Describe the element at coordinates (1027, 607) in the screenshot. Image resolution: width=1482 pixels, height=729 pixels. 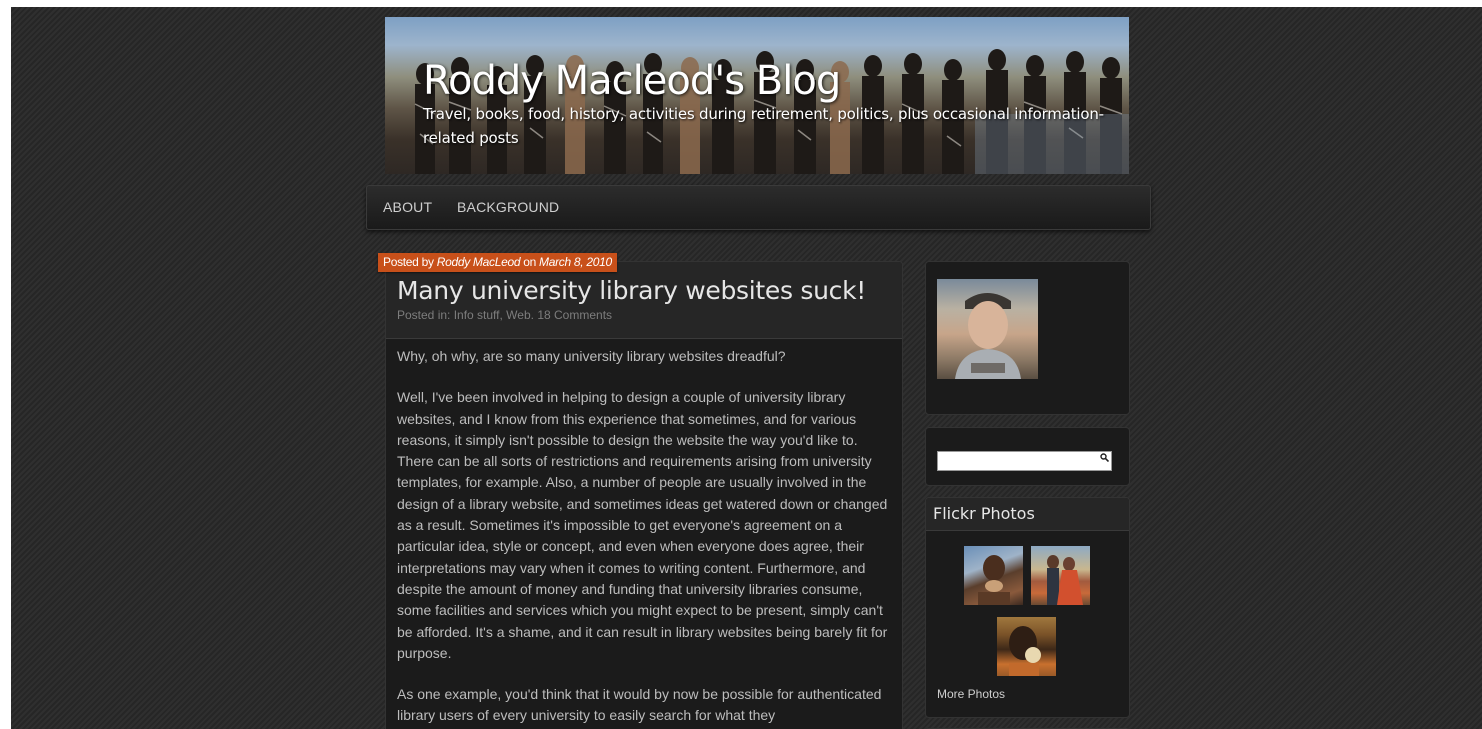
I see `flickr-widget: Flickr Photos More Photos` at that location.